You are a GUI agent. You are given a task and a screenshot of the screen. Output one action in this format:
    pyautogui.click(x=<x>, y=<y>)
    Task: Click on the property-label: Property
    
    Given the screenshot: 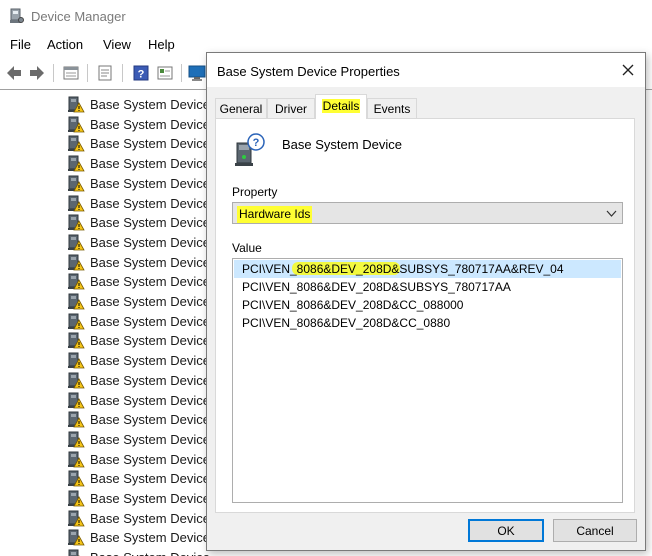 What is the action you would take?
    pyautogui.click(x=255, y=192)
    